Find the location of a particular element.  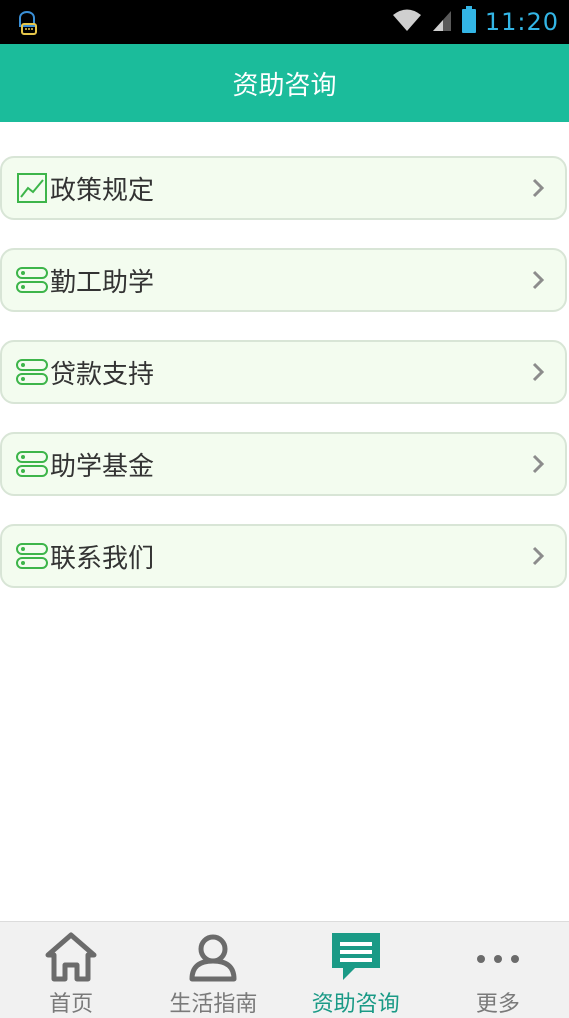

status-clock: 11:20 is located at coordinates (521, 22).